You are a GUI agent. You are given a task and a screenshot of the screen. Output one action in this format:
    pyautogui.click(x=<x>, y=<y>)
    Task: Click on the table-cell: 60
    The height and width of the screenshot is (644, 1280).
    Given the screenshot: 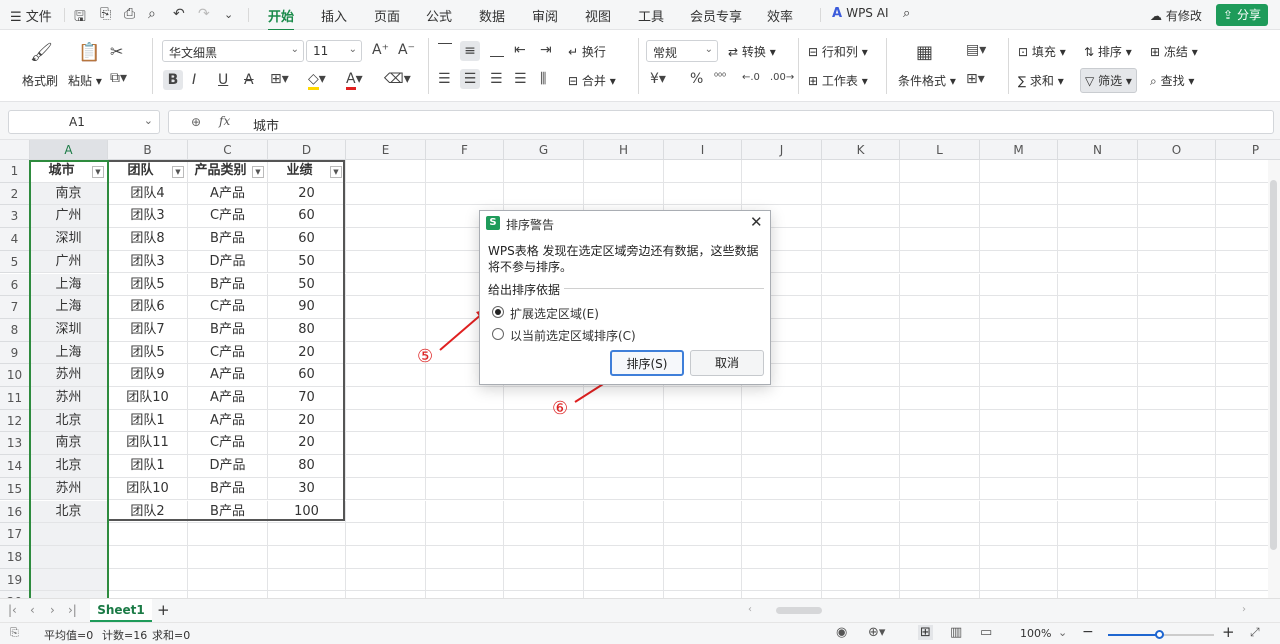 What is the action you would take?
    pyautogui.click(x=307, y=217)
    